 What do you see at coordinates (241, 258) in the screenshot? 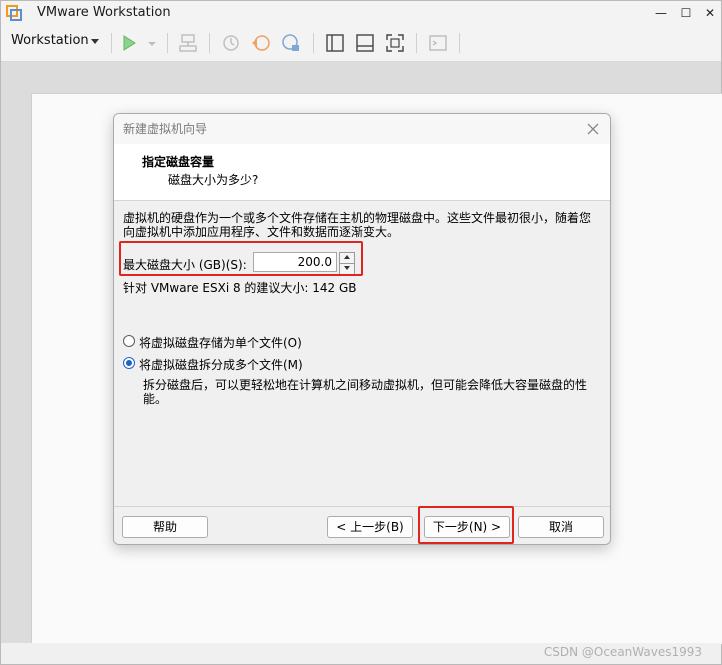
I see `disk-size-highlight` at bounding box center [241, 258].